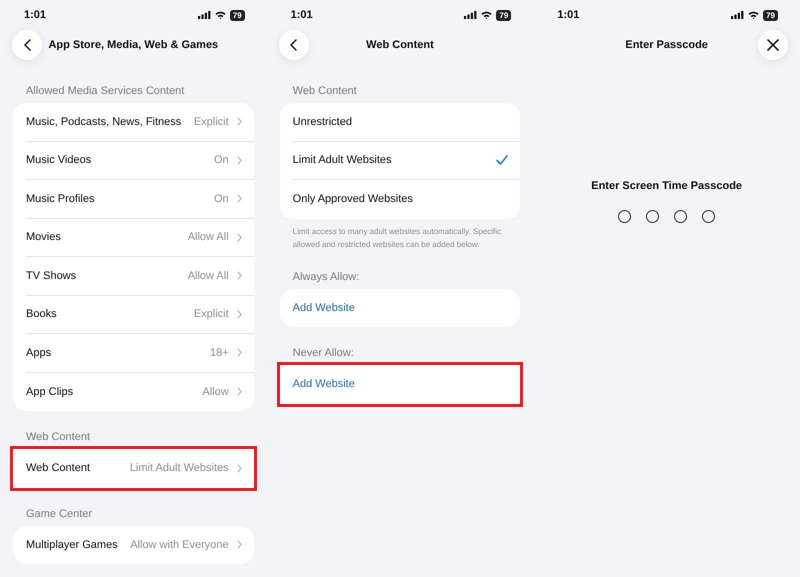 This screenshot has height=577, width=800. I want to click on row-label: Books, so click(107, 314).